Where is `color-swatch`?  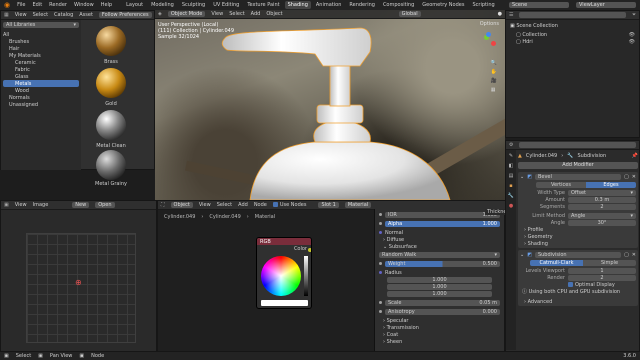
color-swatch is located at coordinates (284, 303).